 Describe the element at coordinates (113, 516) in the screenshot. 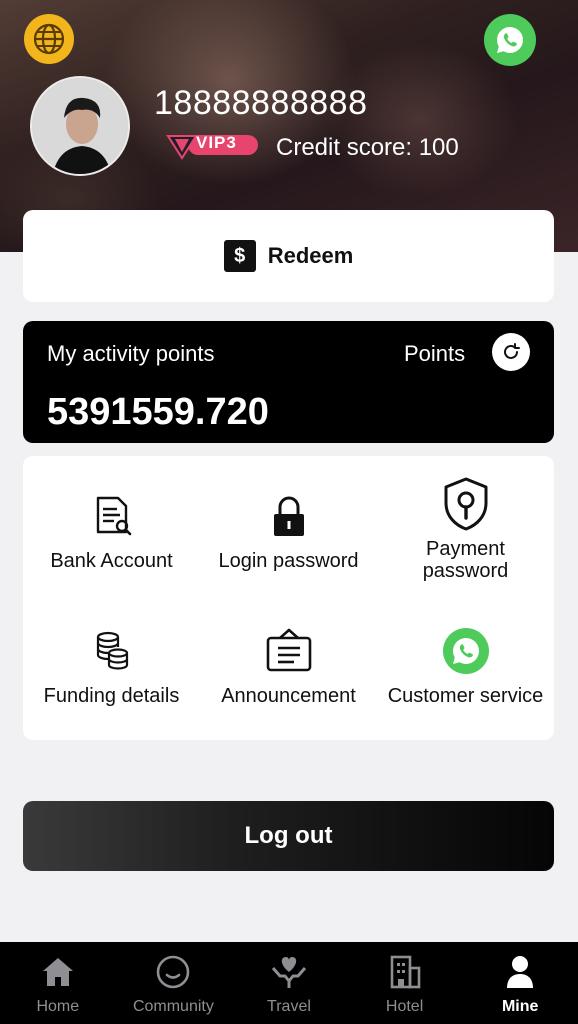

I see `document-icon` at that location.